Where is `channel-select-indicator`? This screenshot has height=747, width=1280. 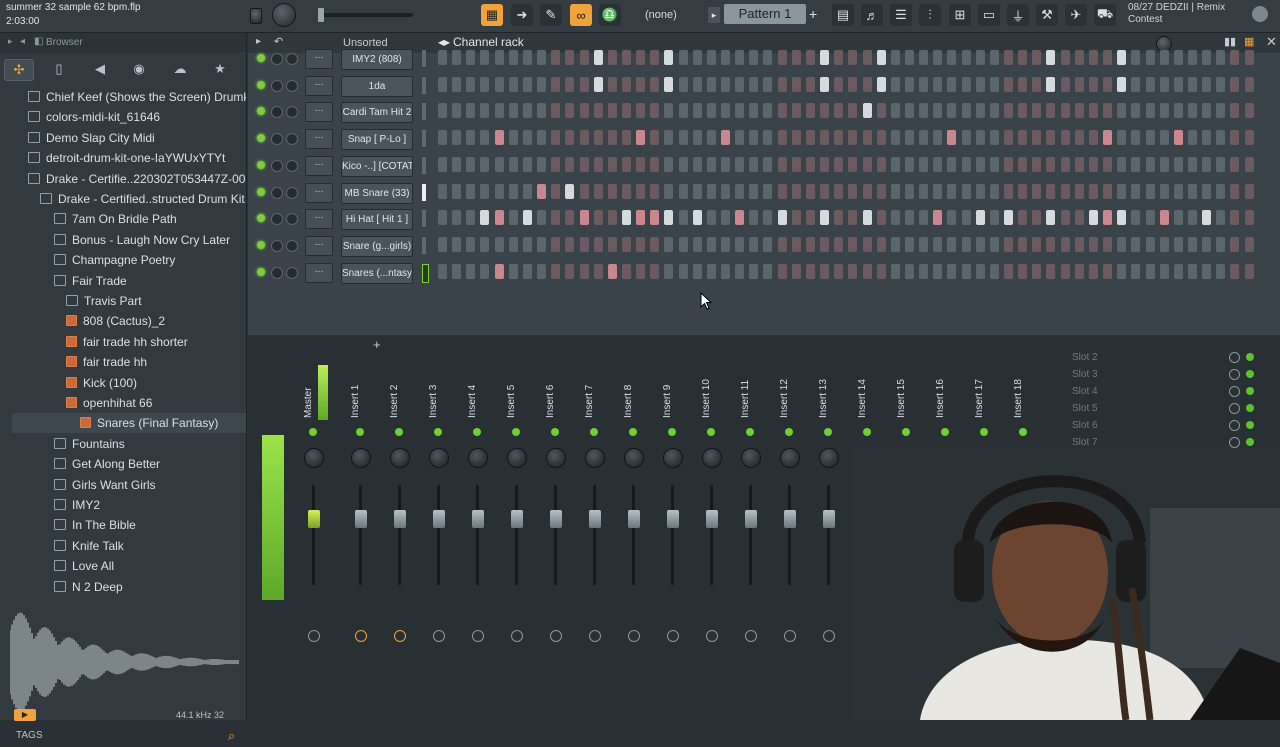
channel-select-indicator is located at coordinates (424, 192).